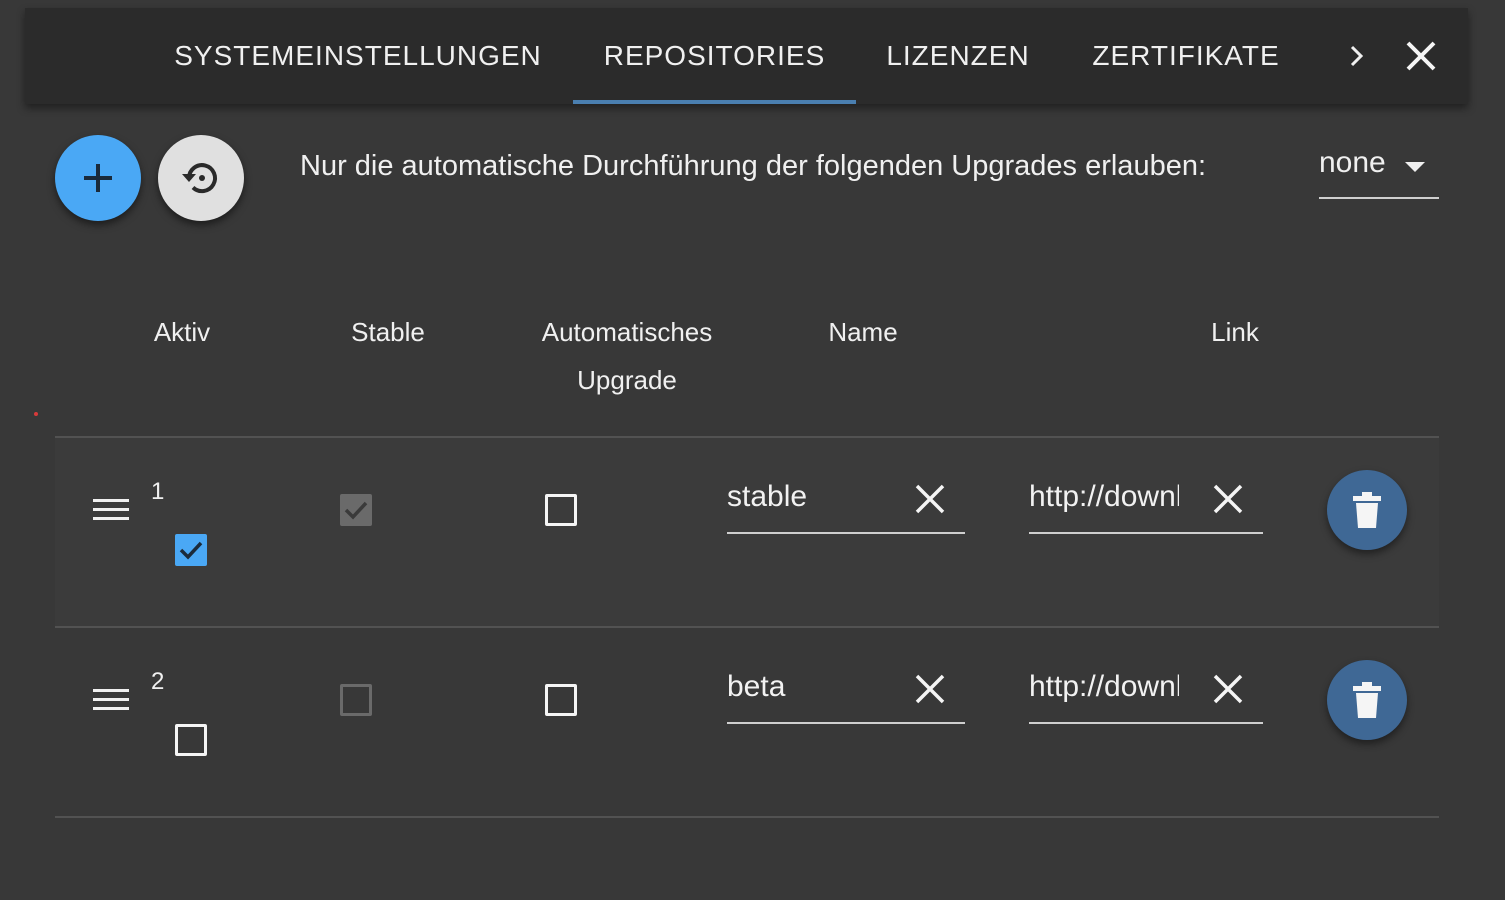  I want to click on close-icon, so click(1421, 56).